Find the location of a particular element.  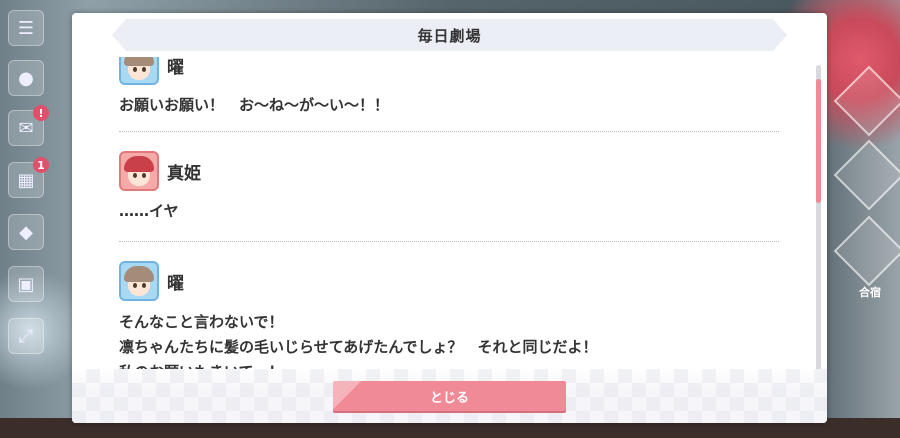

speaker-name: 真姫 is located at coordinates (184, 173).